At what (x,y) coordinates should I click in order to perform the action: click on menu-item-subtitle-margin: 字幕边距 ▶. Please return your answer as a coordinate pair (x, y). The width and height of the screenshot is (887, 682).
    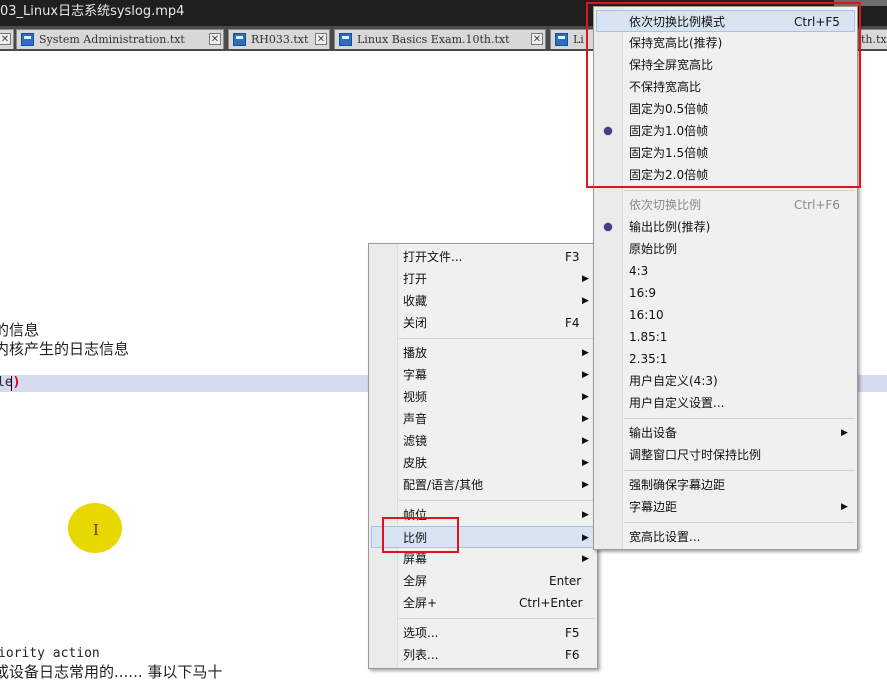
    Looking at the image, I should click on (725, 507).